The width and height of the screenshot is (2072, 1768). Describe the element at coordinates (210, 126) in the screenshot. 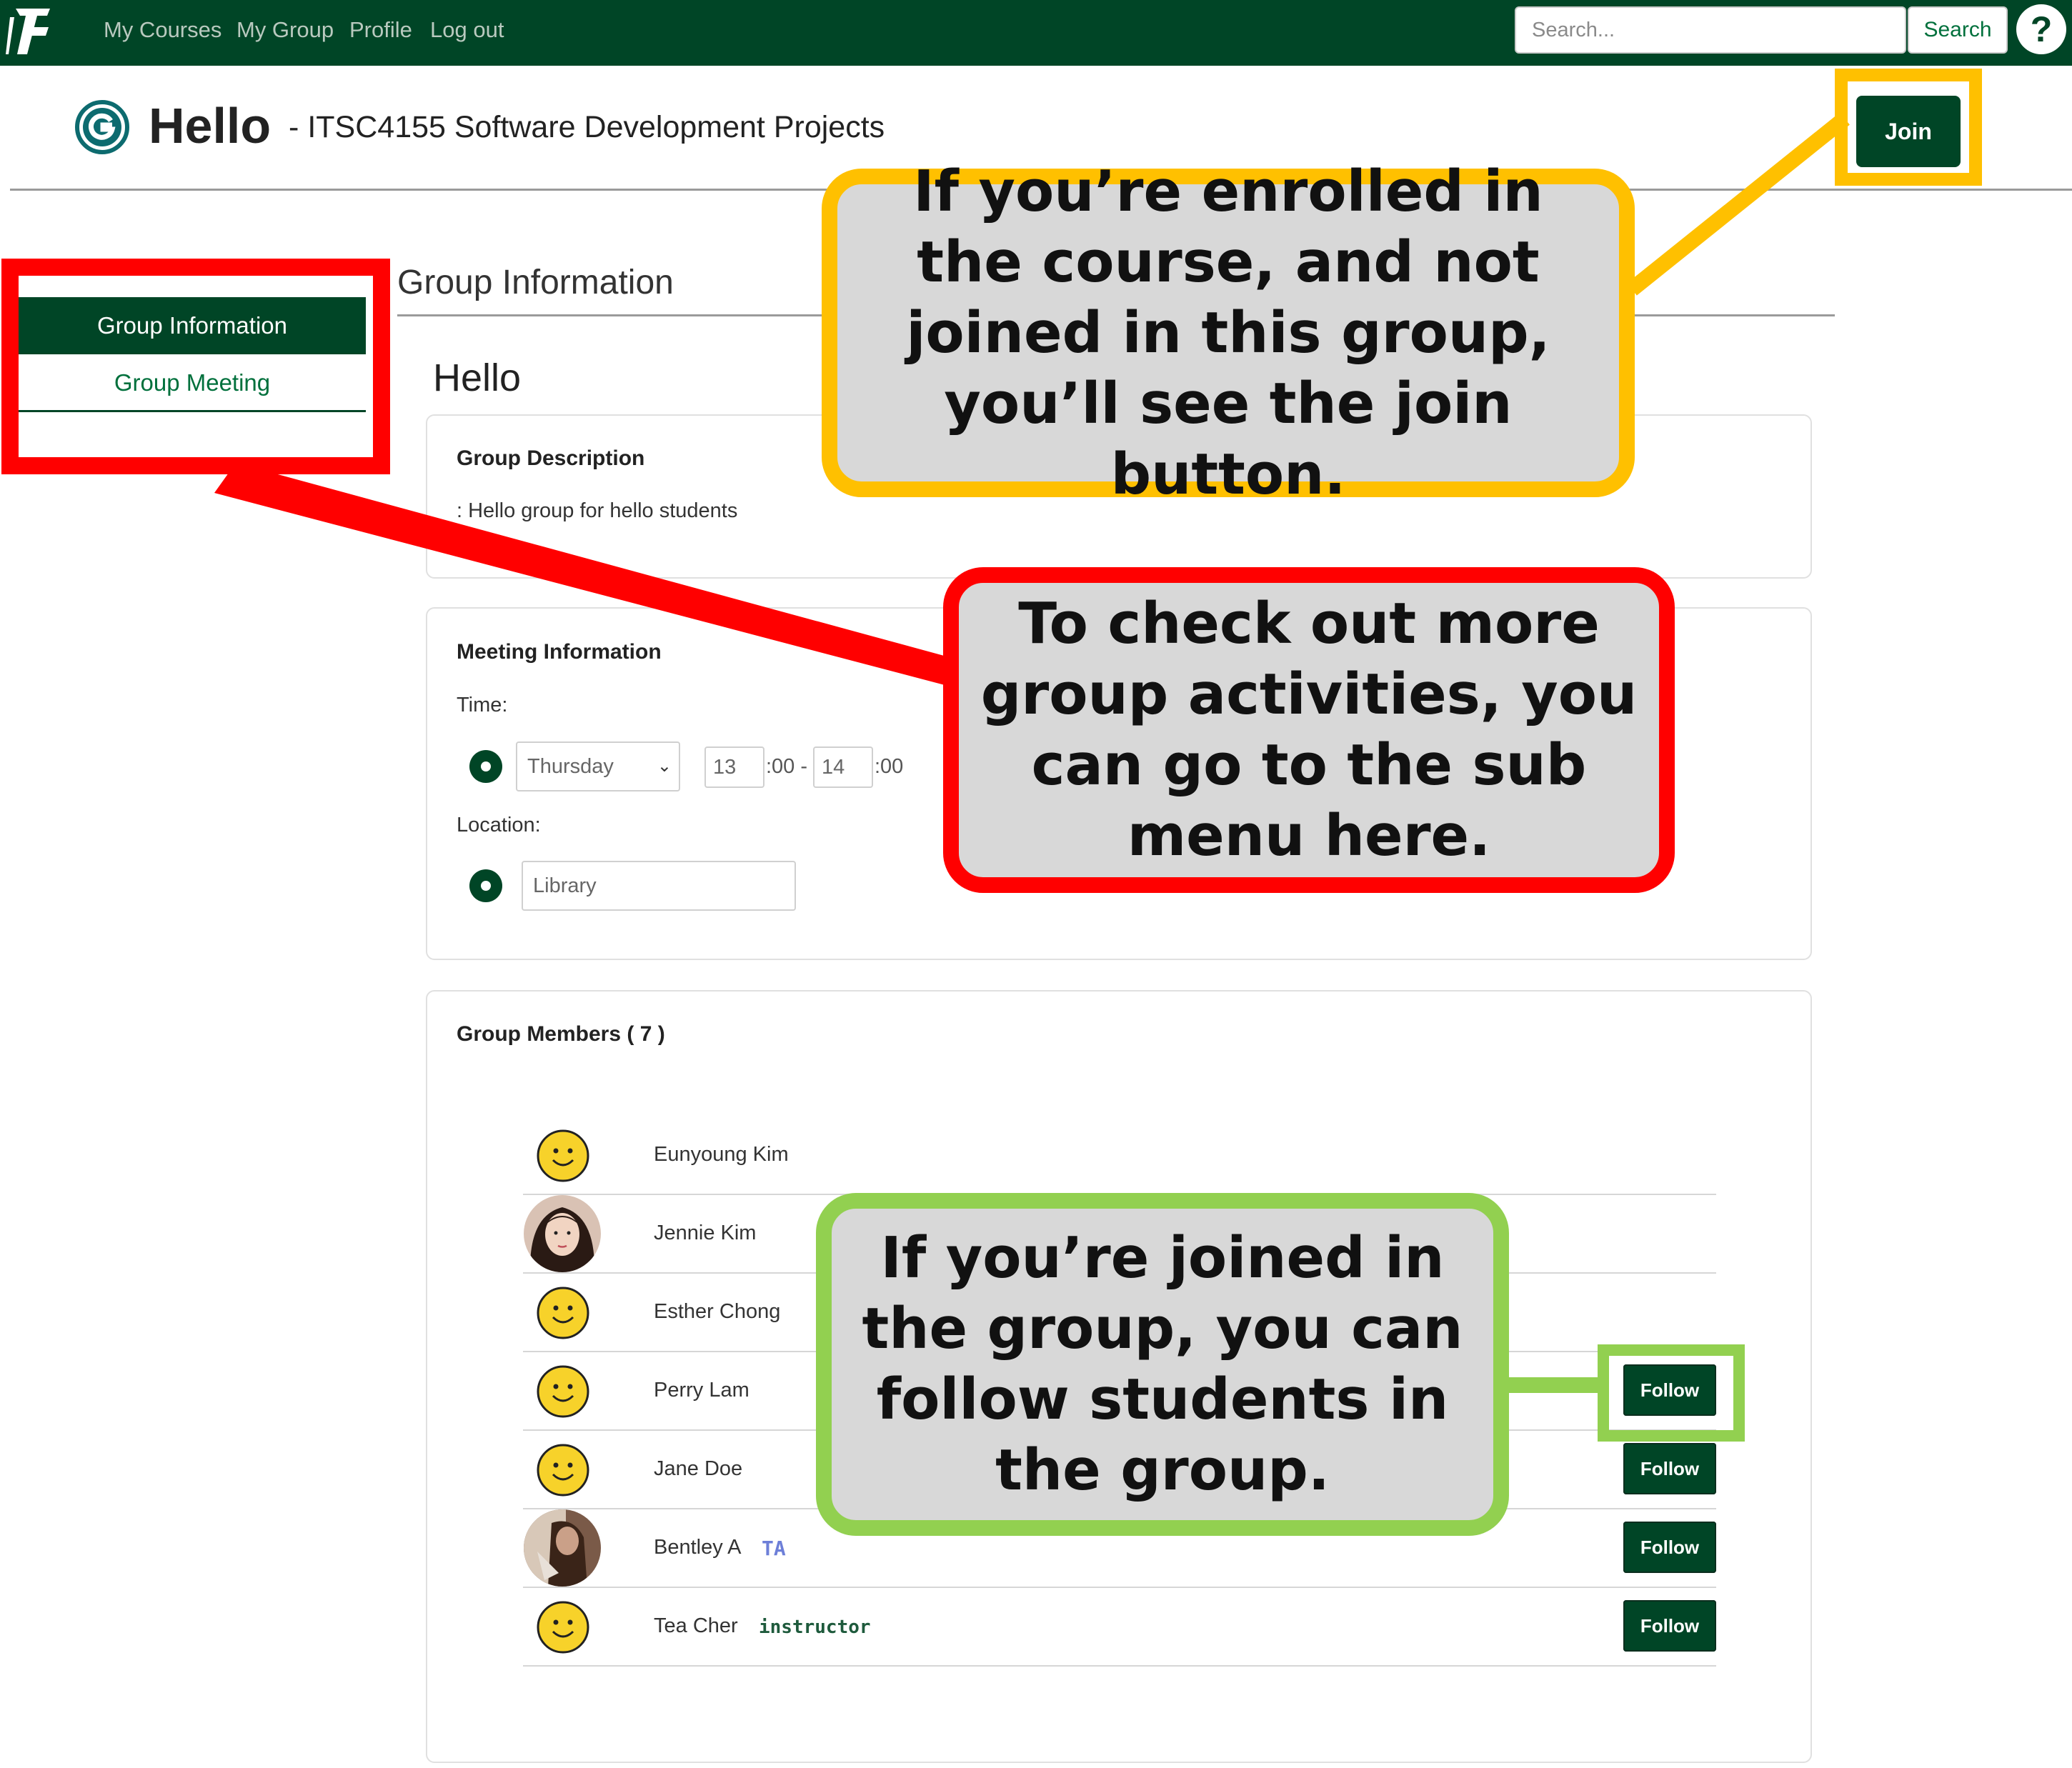

I see `page-title: Hello` at that location.